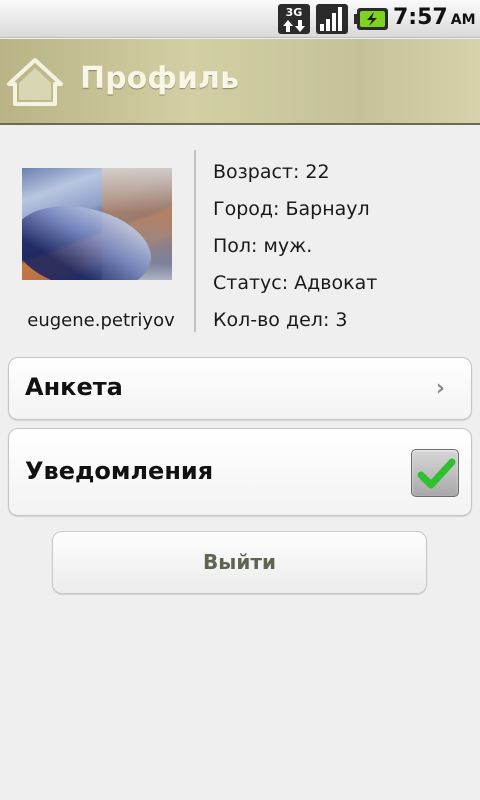 The height and width of the screenshot is (800, 480). I want to click on questionnaire-row: Анкета ›, so click(240, 388).